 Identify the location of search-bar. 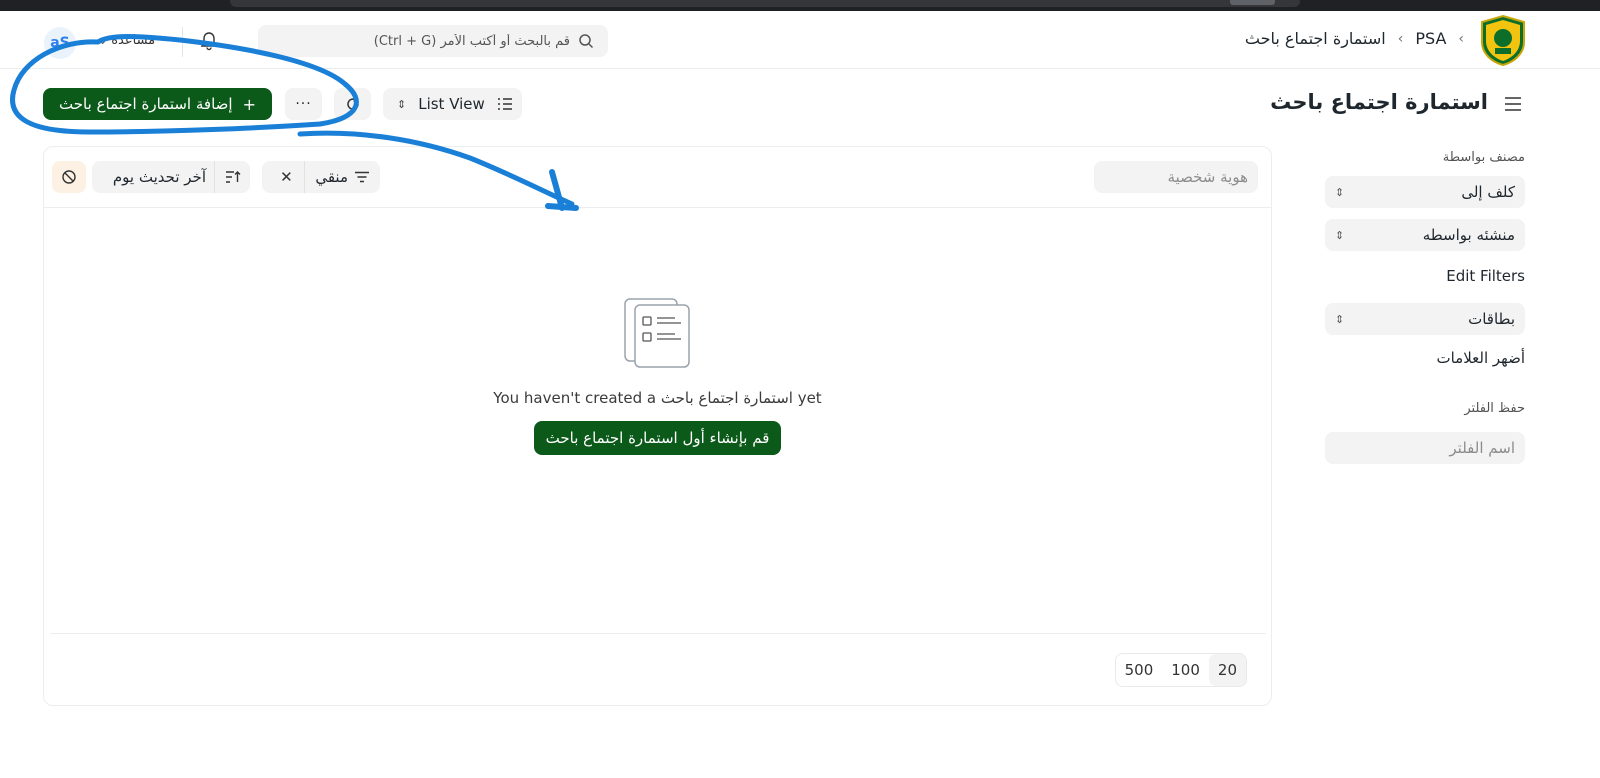
(433, 41).